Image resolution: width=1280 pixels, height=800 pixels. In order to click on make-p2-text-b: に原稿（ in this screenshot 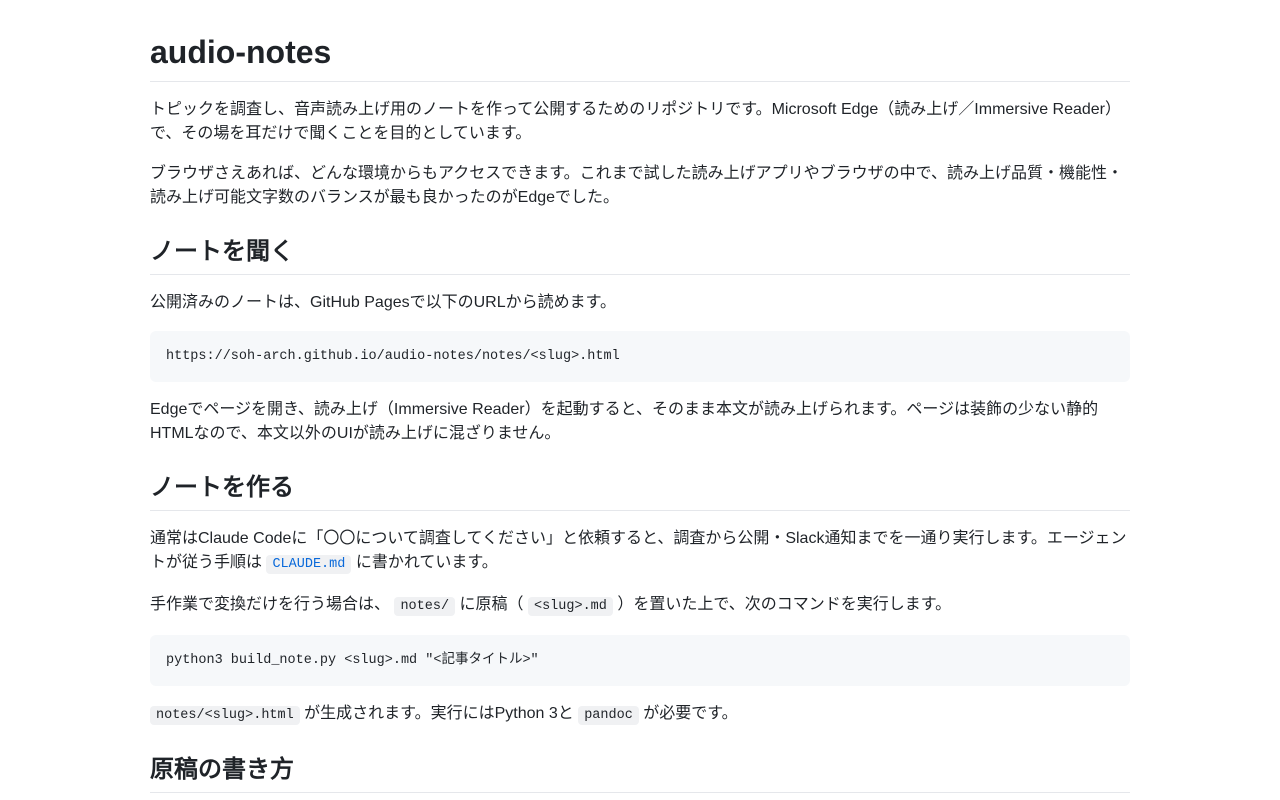, I will do `click(491, 604)`.